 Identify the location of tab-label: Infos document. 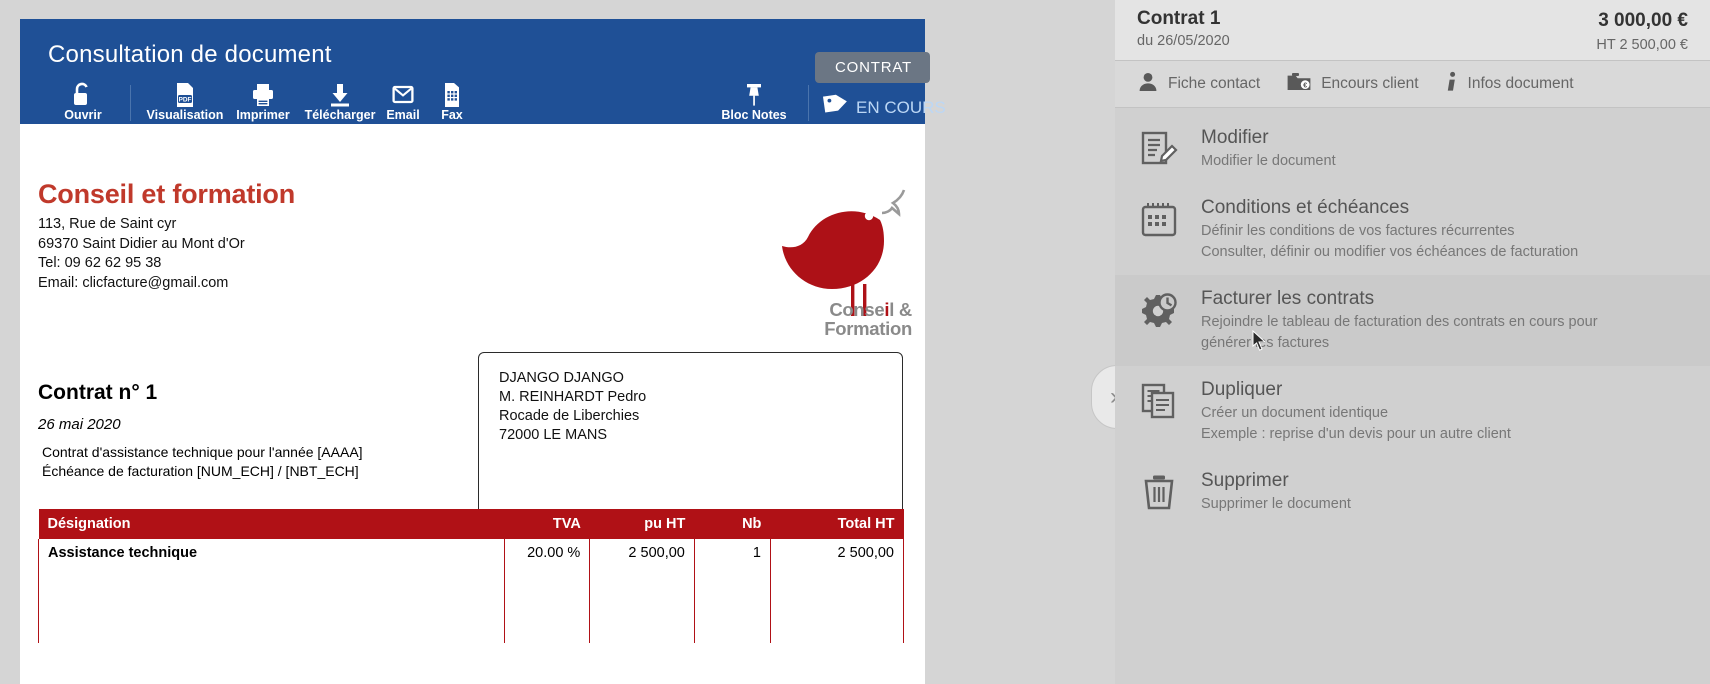
(1520, 83).